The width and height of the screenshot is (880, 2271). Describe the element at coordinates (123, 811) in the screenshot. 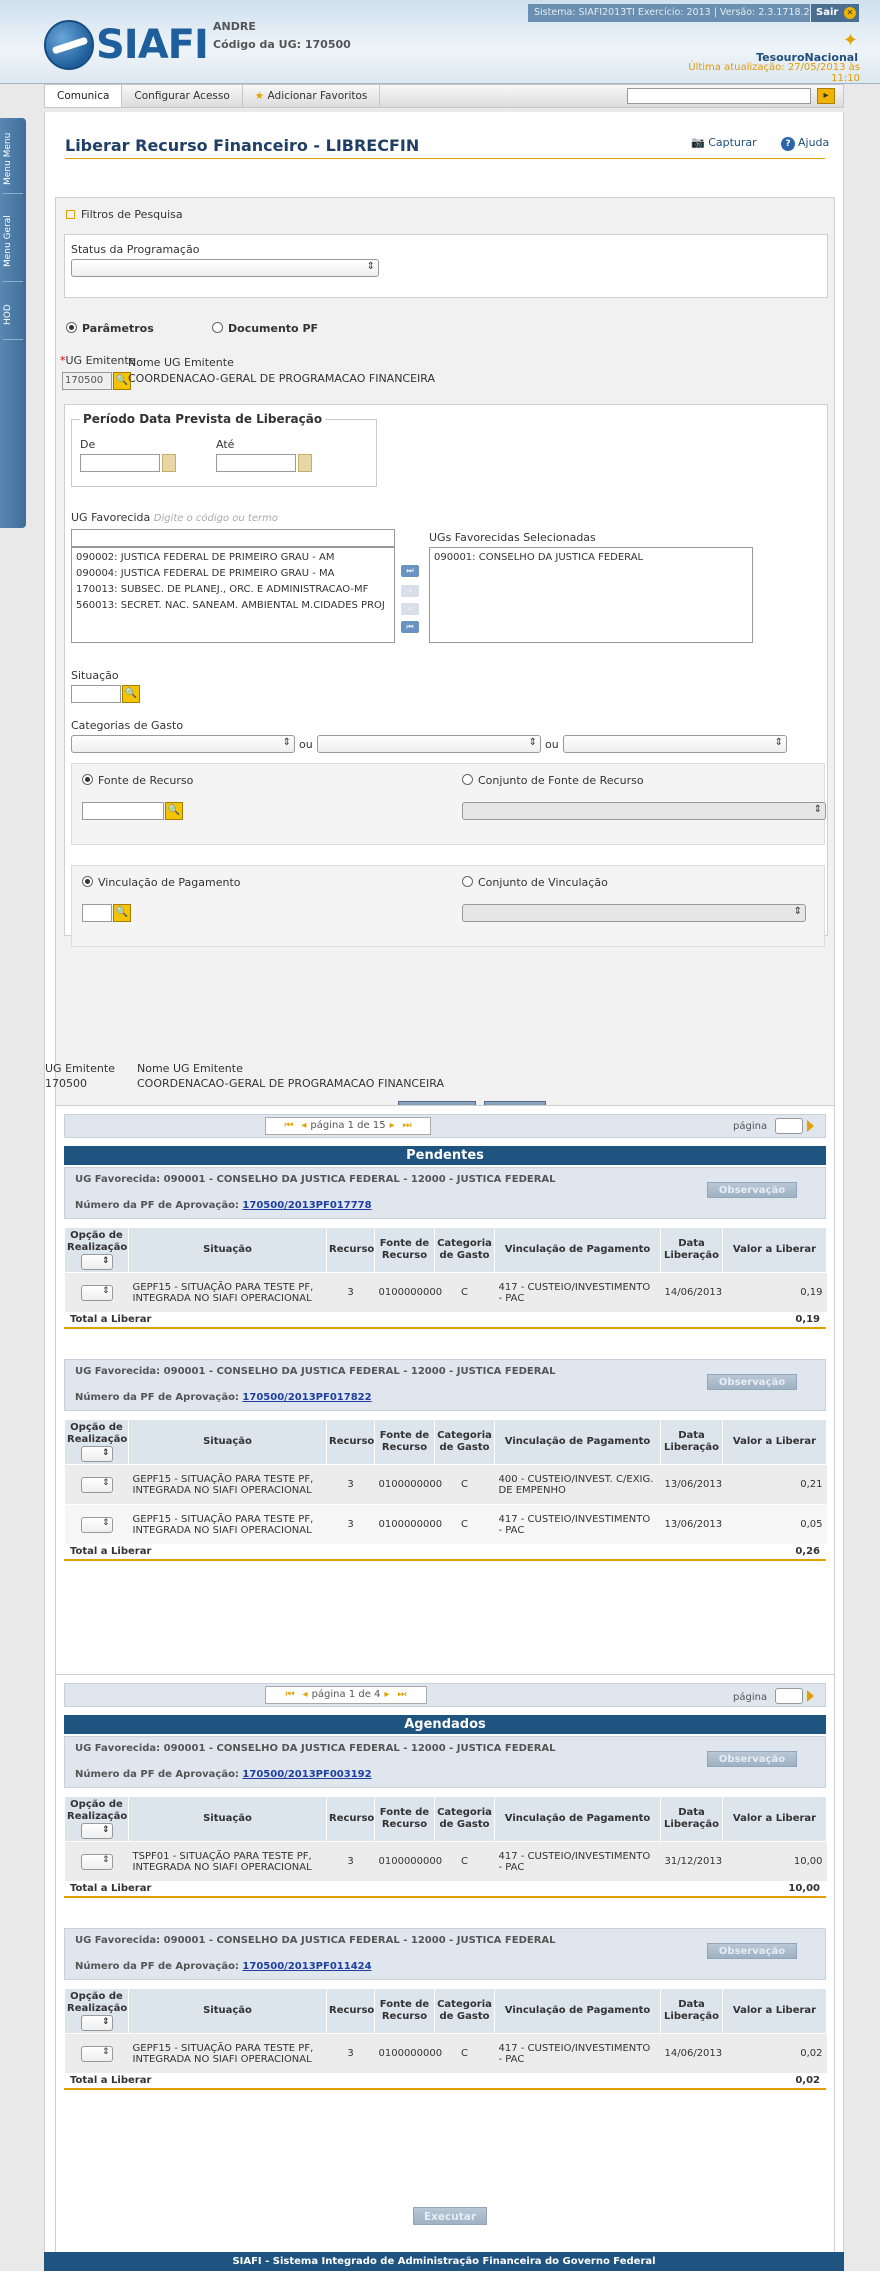

I see `fonte-input` at that location.